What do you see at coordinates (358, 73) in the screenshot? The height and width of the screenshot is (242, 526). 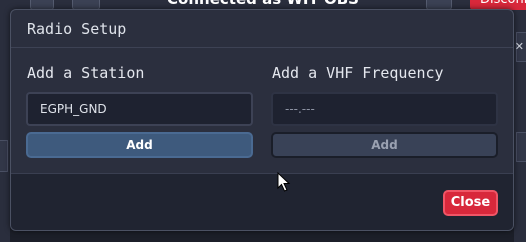 I see `frequency-label: Add a VHF Frequency` at bounding box center [358, 73].